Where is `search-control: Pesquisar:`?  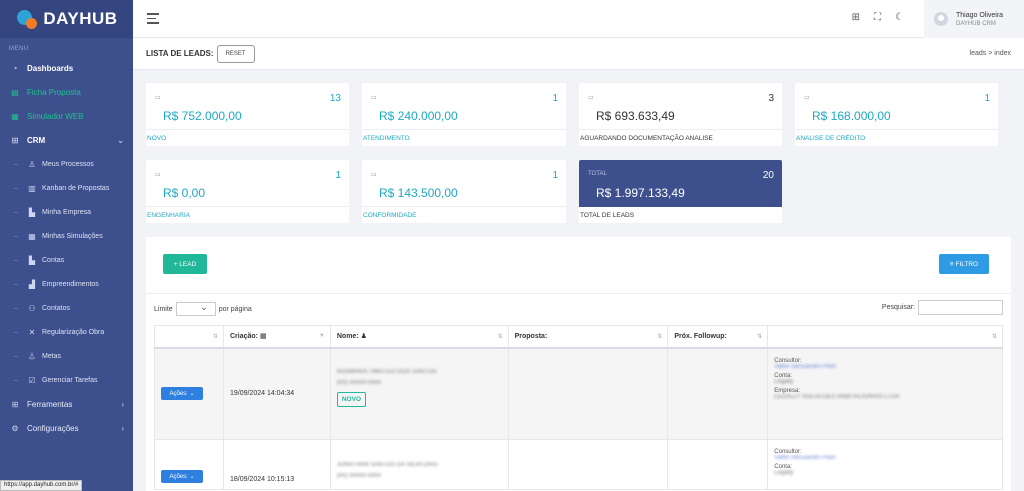 search-control: Pesquisar: is located at coordinates (942, 307).